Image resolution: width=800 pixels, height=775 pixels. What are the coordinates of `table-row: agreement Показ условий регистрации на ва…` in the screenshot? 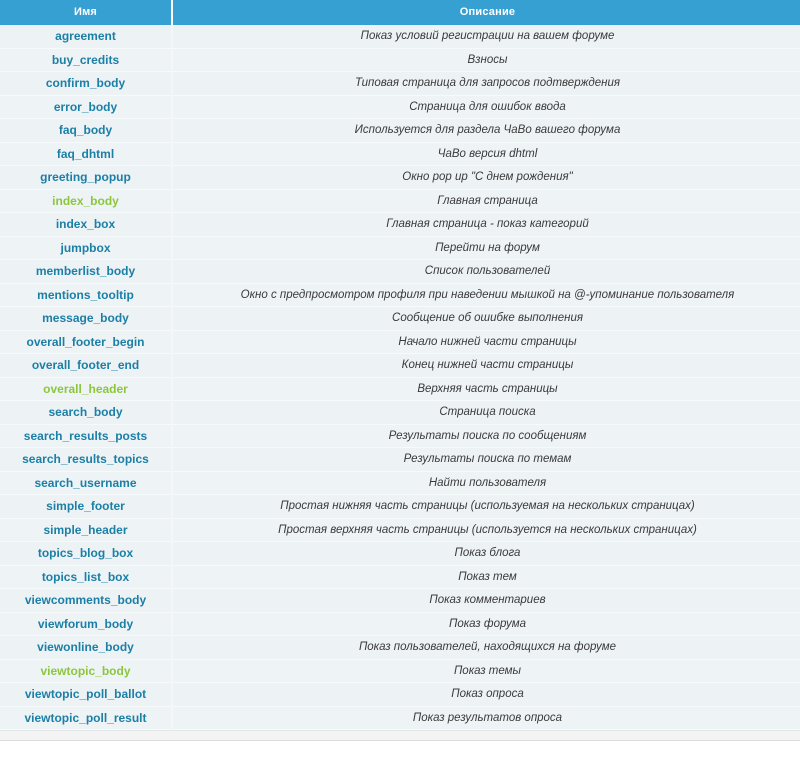 It's located at (400, 37).